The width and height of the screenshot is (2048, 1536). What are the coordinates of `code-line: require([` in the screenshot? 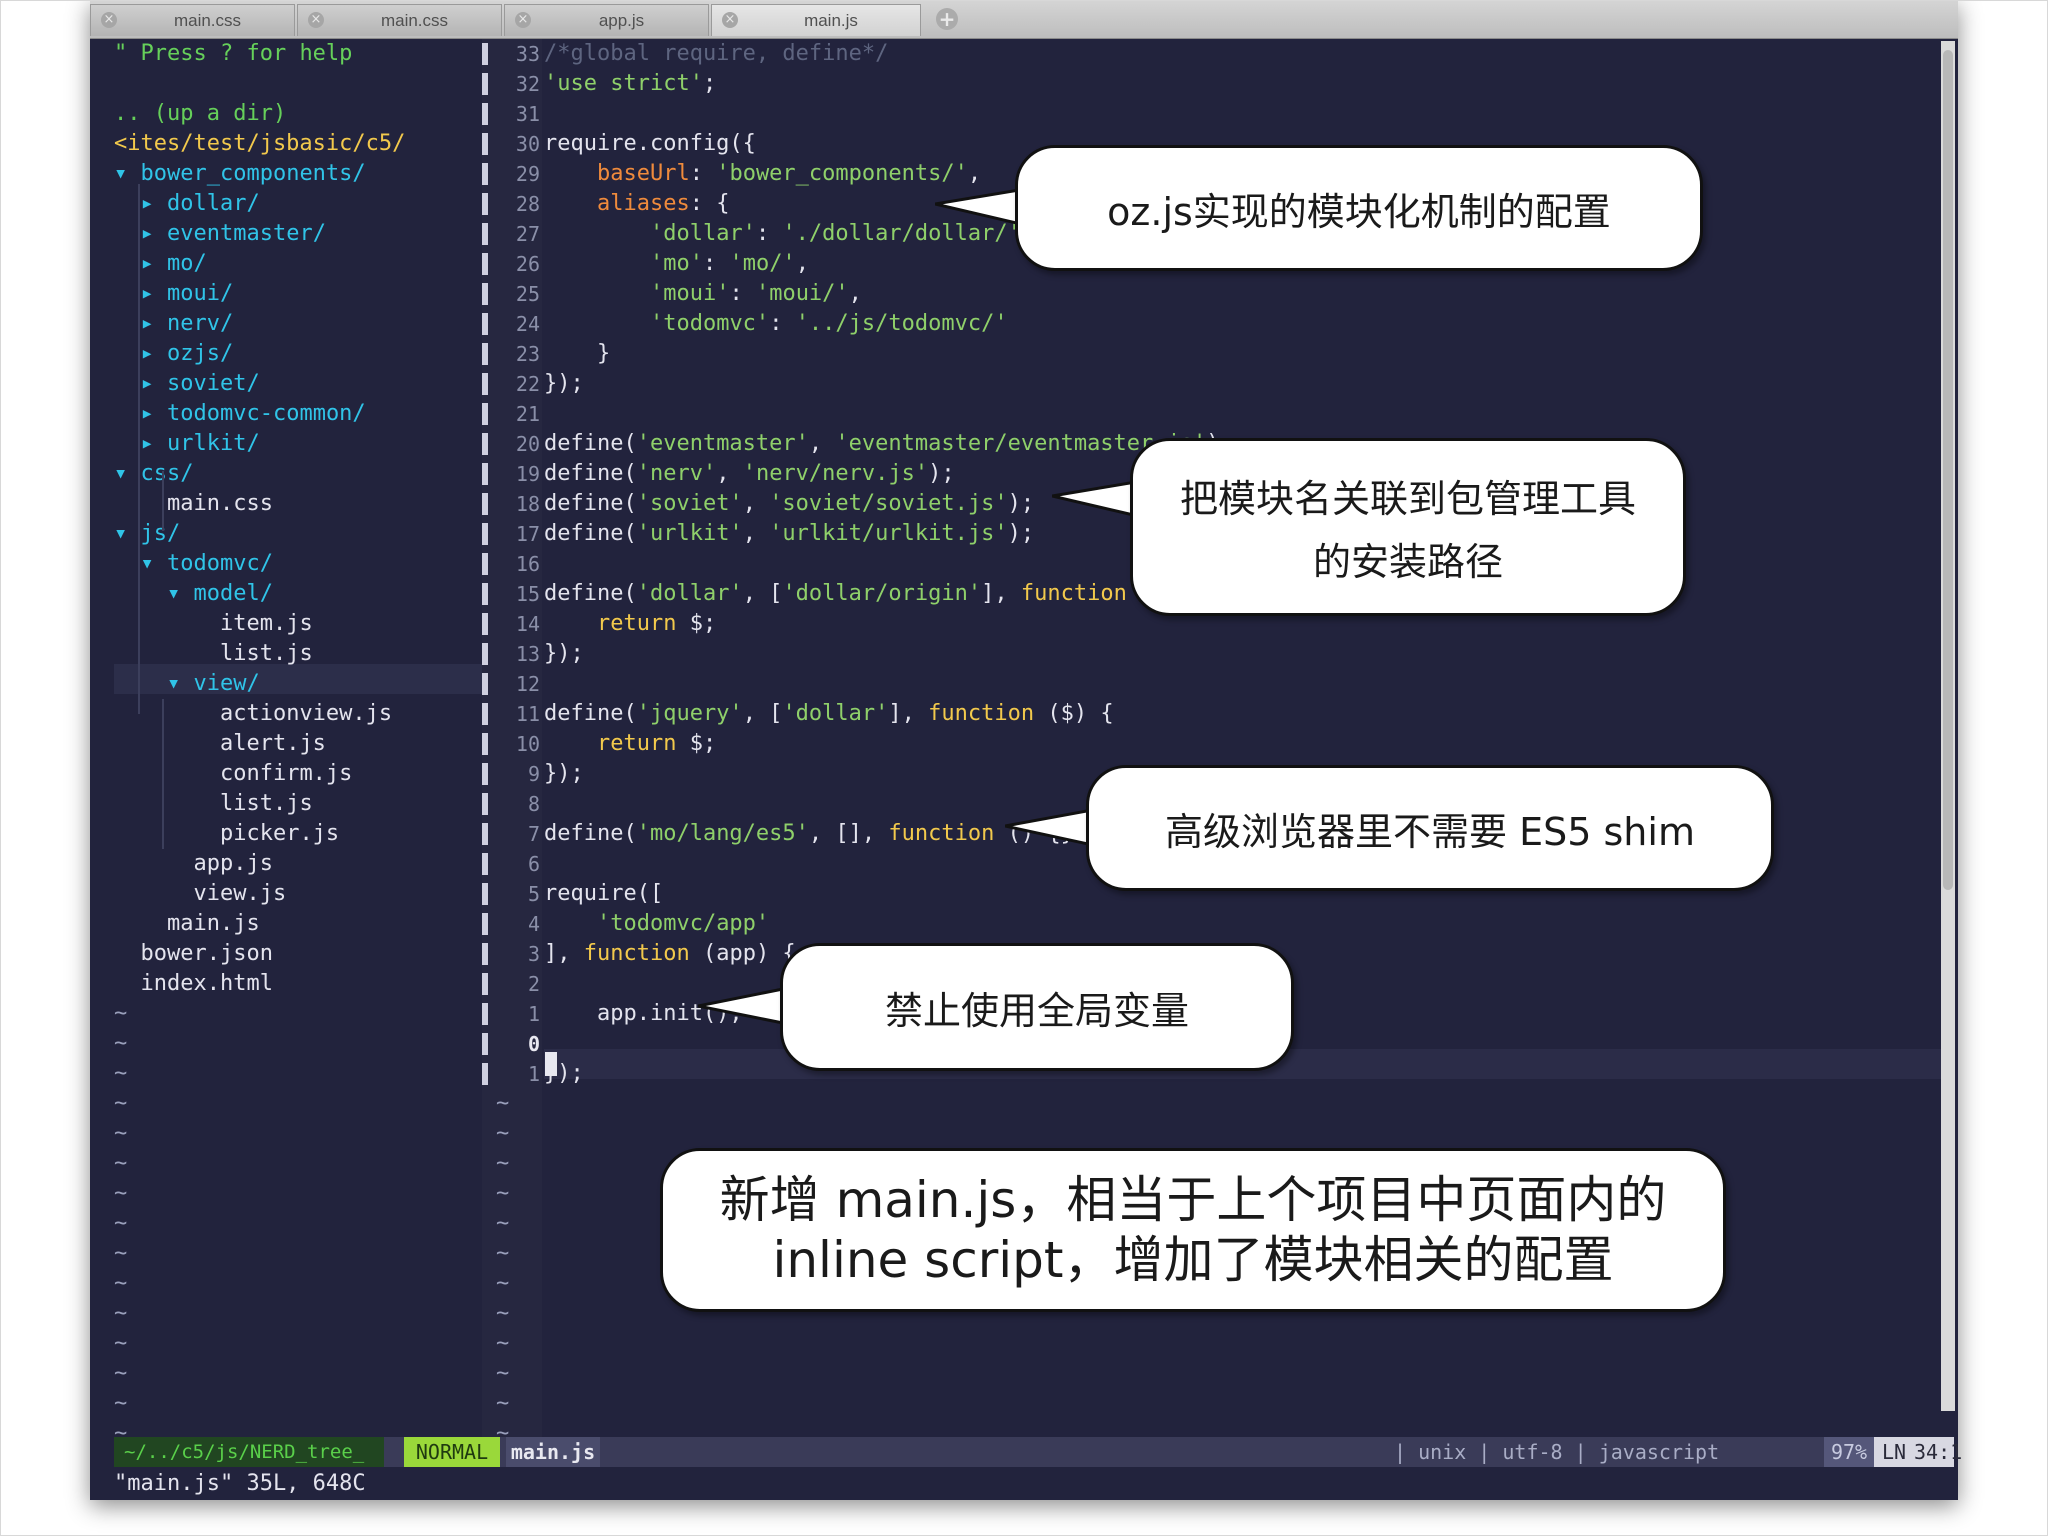 It's located at (603, 894).